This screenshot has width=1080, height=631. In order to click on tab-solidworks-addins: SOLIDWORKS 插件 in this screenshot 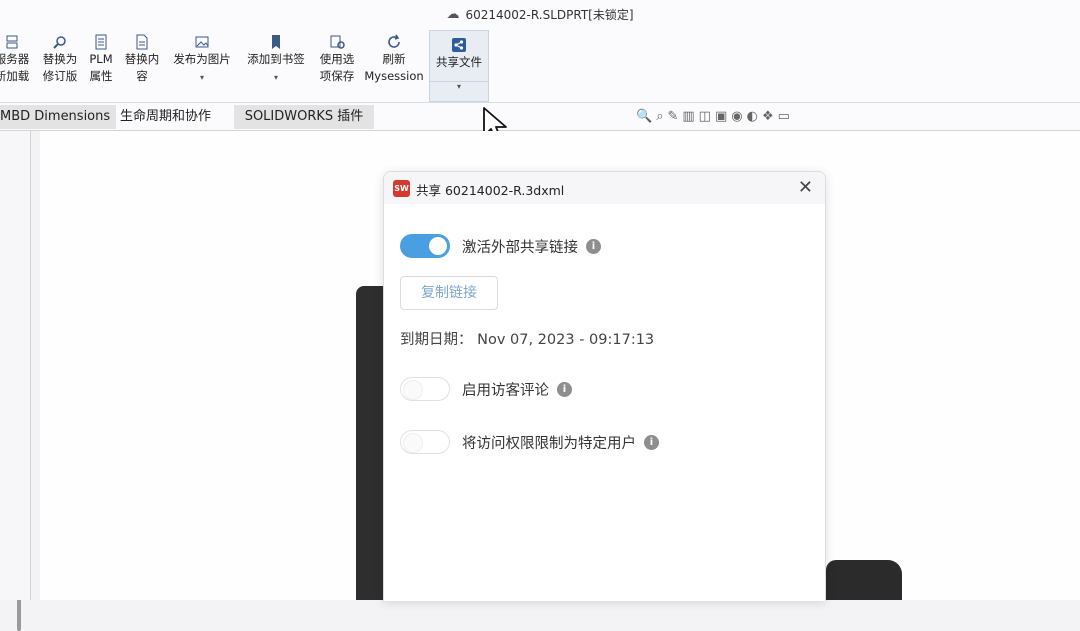, I will do `click(304, 117)`.